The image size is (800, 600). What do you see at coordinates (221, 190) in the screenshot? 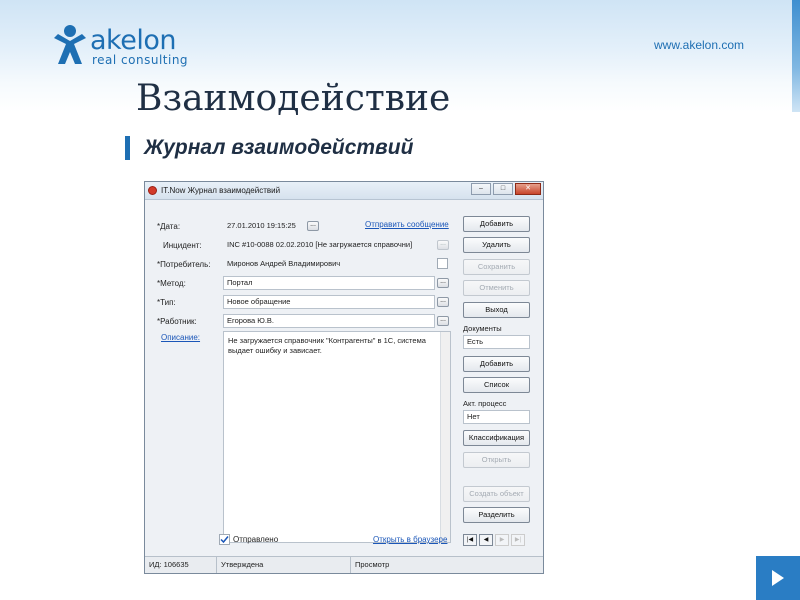
I see `window-title: IT.Now Журнал взаимодействий` at bounding box center [221, 190].